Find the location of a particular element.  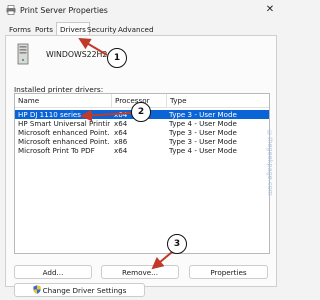

callout-1: 1 is located at coordinates (117, 58).